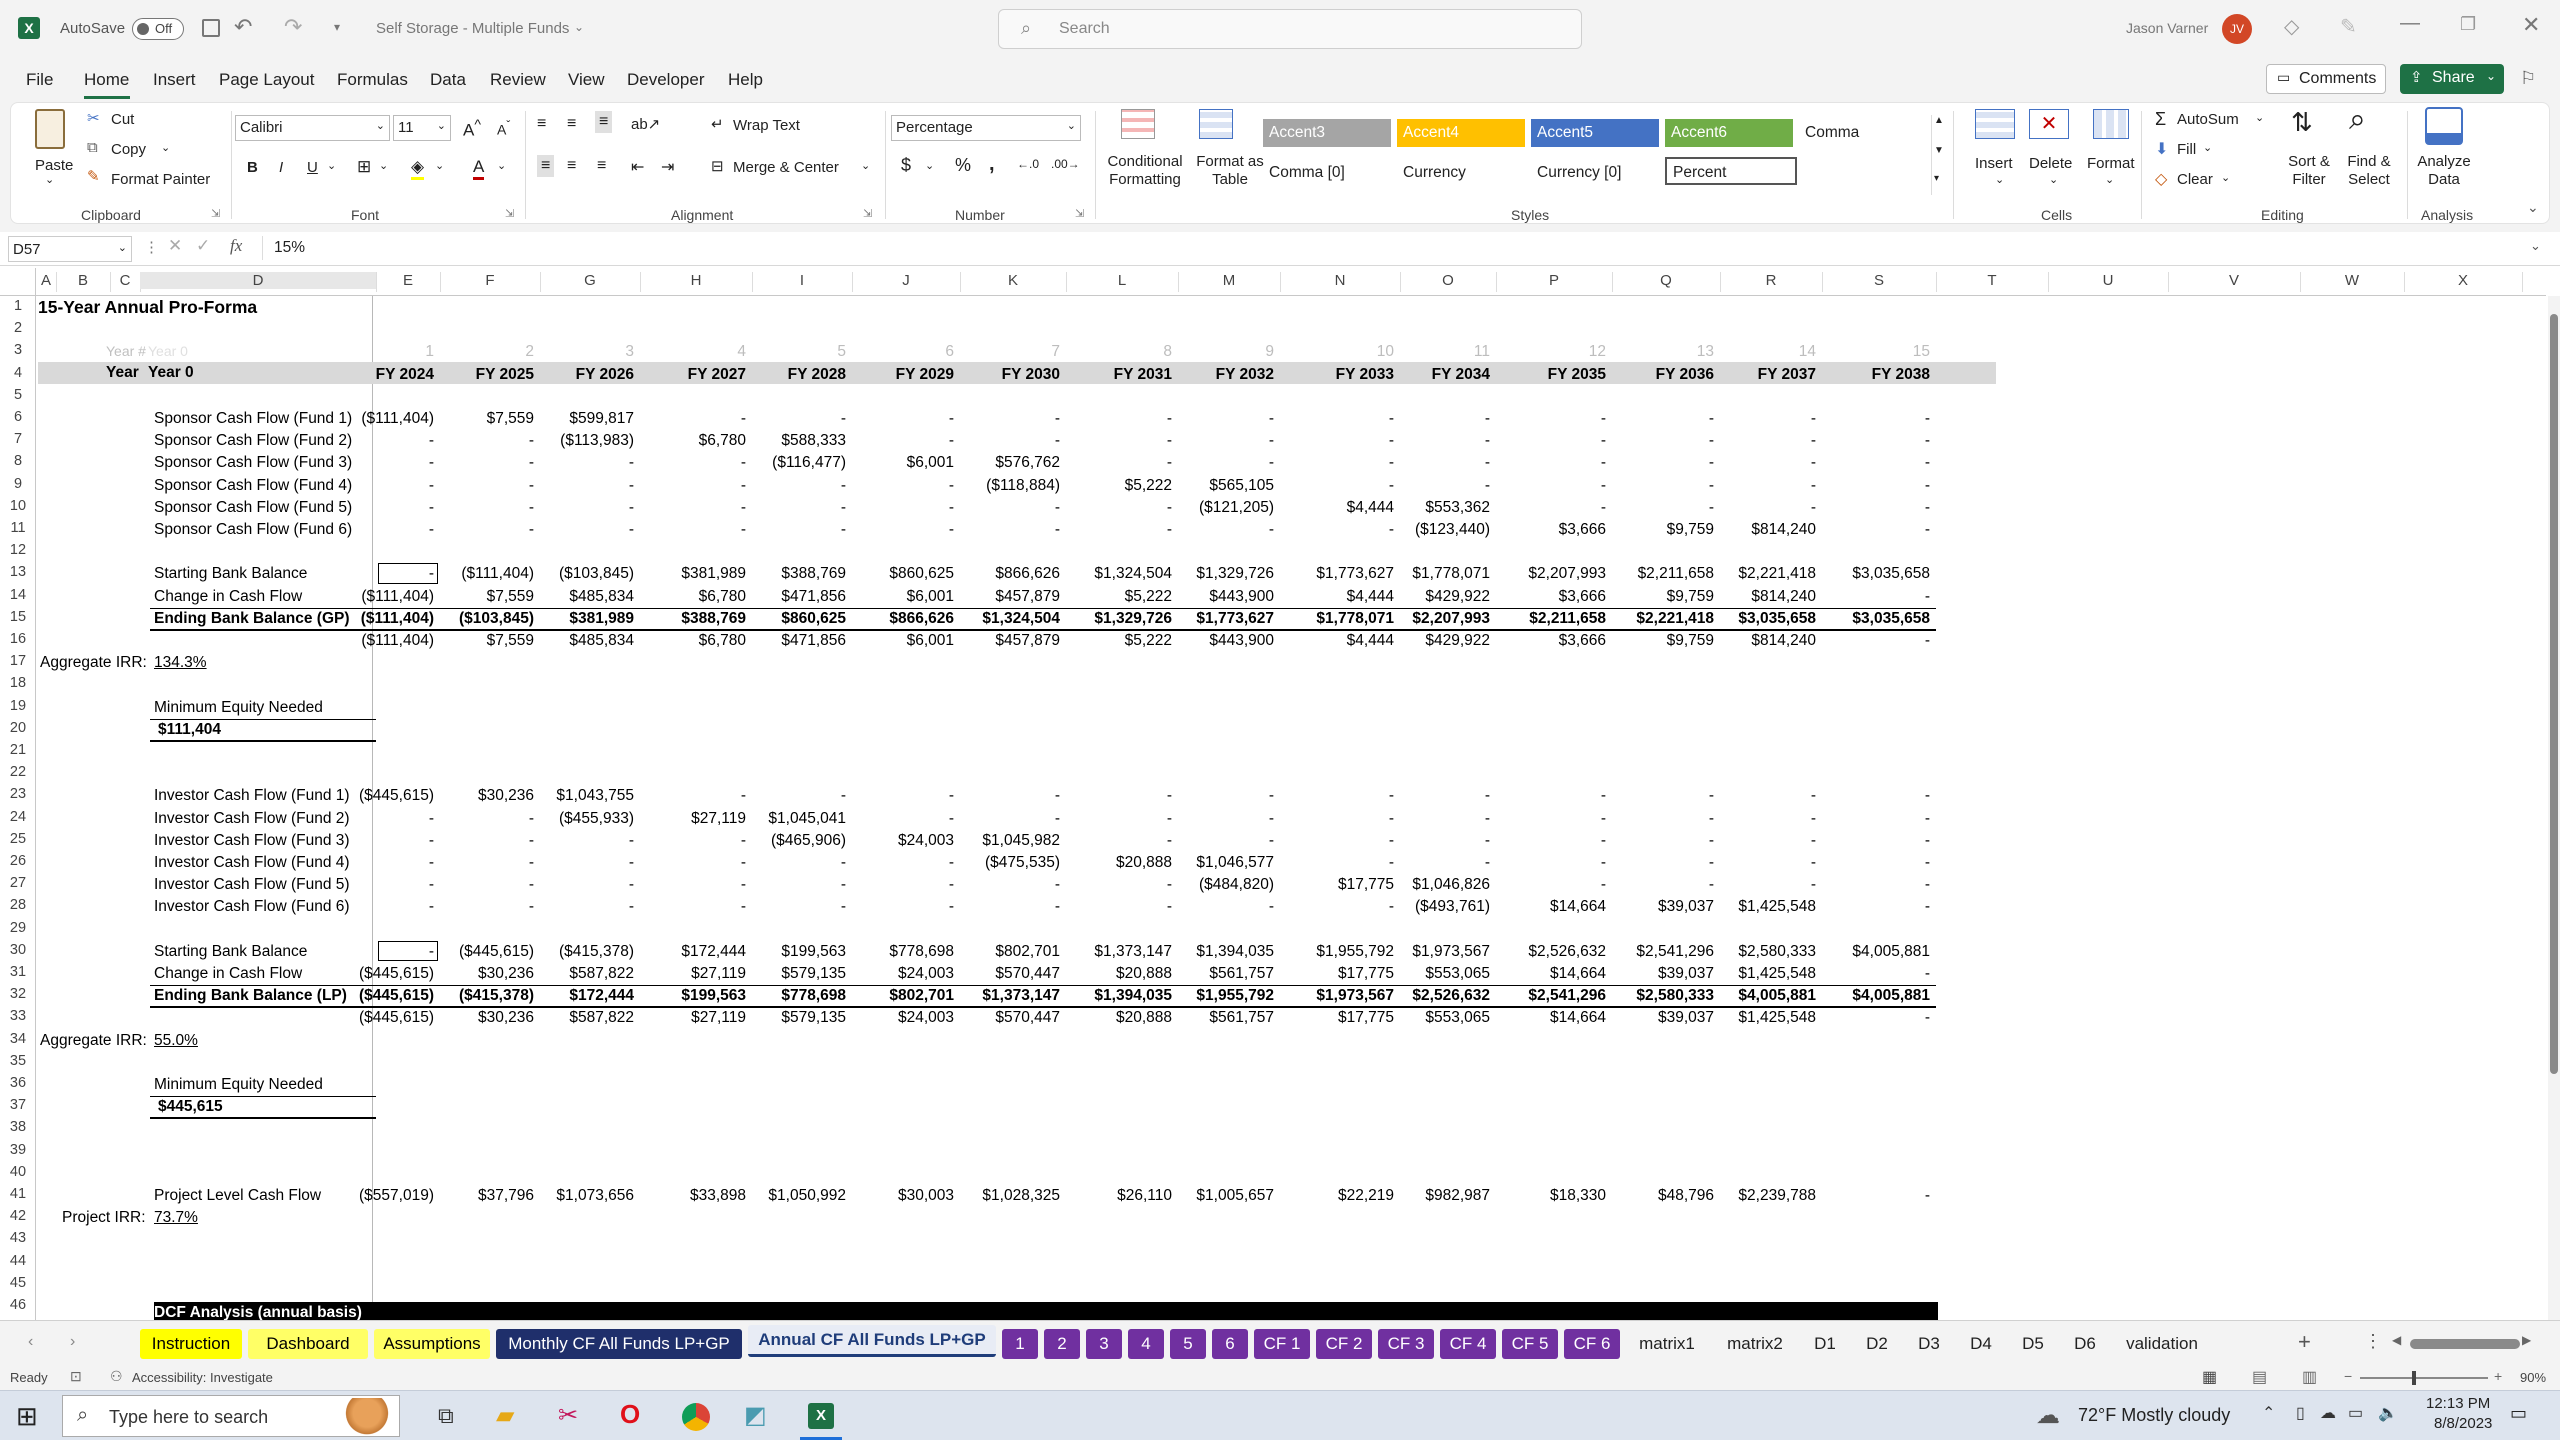 The width and height of the screenshot is (2560, 1440). What do you see at coordinates (50, 129) in the screenshot?
I see `paste-icon` at bounding box center [50, 129].